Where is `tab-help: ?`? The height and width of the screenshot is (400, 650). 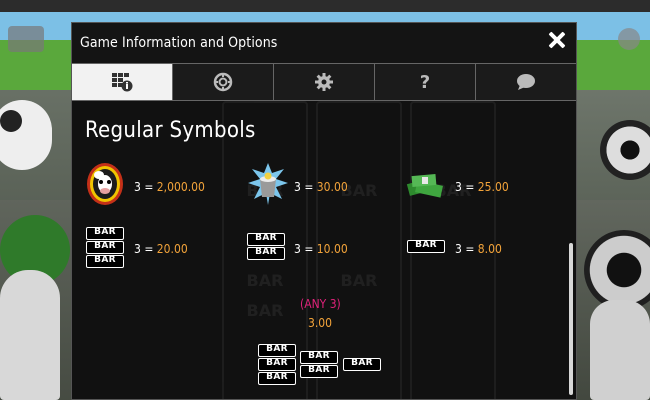
tab-help: ? is located at coordinates (425, 82).